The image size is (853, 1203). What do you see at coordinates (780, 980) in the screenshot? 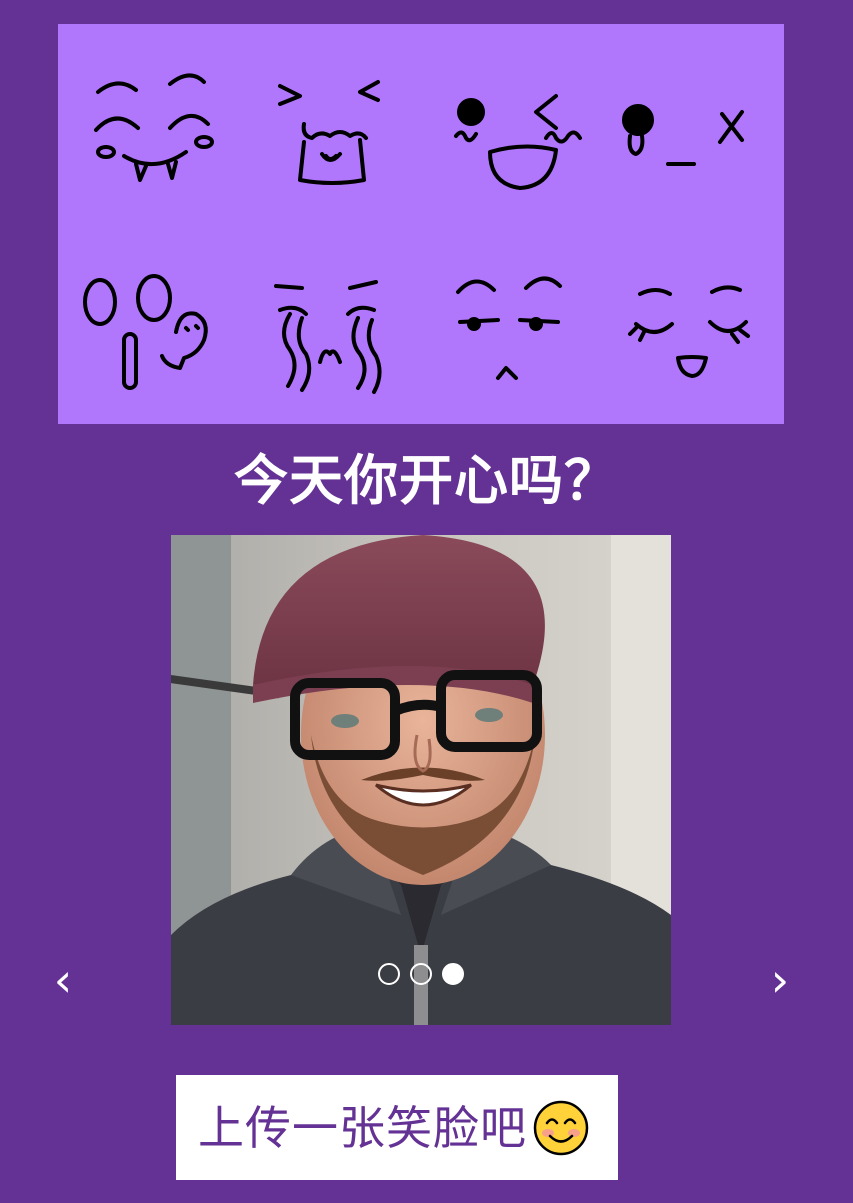
I see `carousel-next-button: ›` at bounding box center [780, 980].